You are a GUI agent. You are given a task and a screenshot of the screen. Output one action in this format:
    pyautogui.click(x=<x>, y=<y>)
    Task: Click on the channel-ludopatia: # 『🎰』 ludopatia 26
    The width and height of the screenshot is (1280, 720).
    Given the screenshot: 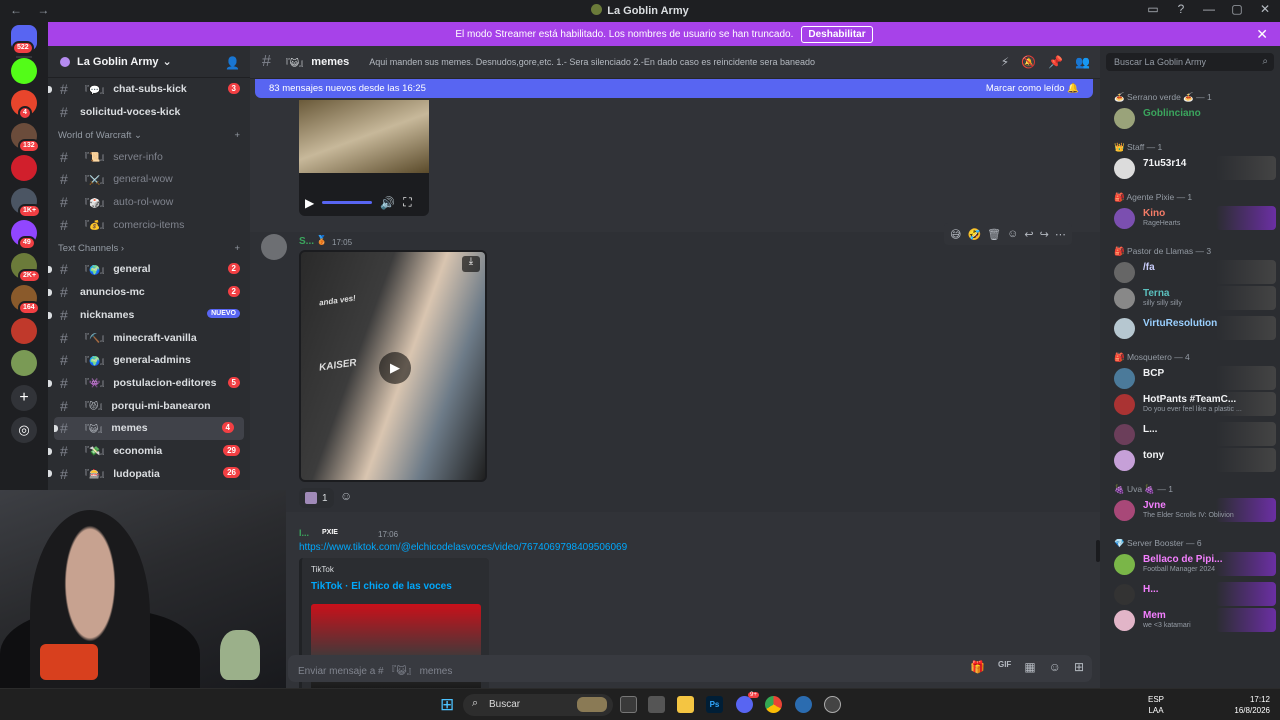 What is the action you would take?
    pyautogui.click(x=149, y=473)
    